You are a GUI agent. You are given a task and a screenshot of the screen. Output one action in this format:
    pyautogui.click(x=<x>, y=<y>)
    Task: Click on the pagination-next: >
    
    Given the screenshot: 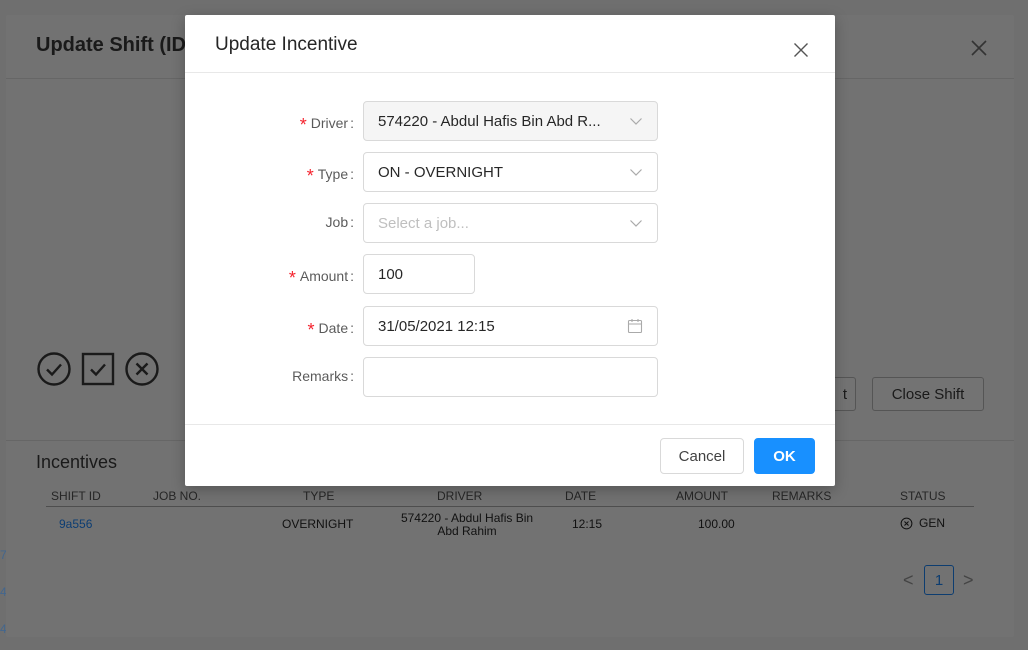 What is the action you would take?
    pyautogui.click(x=970, y=580)
    